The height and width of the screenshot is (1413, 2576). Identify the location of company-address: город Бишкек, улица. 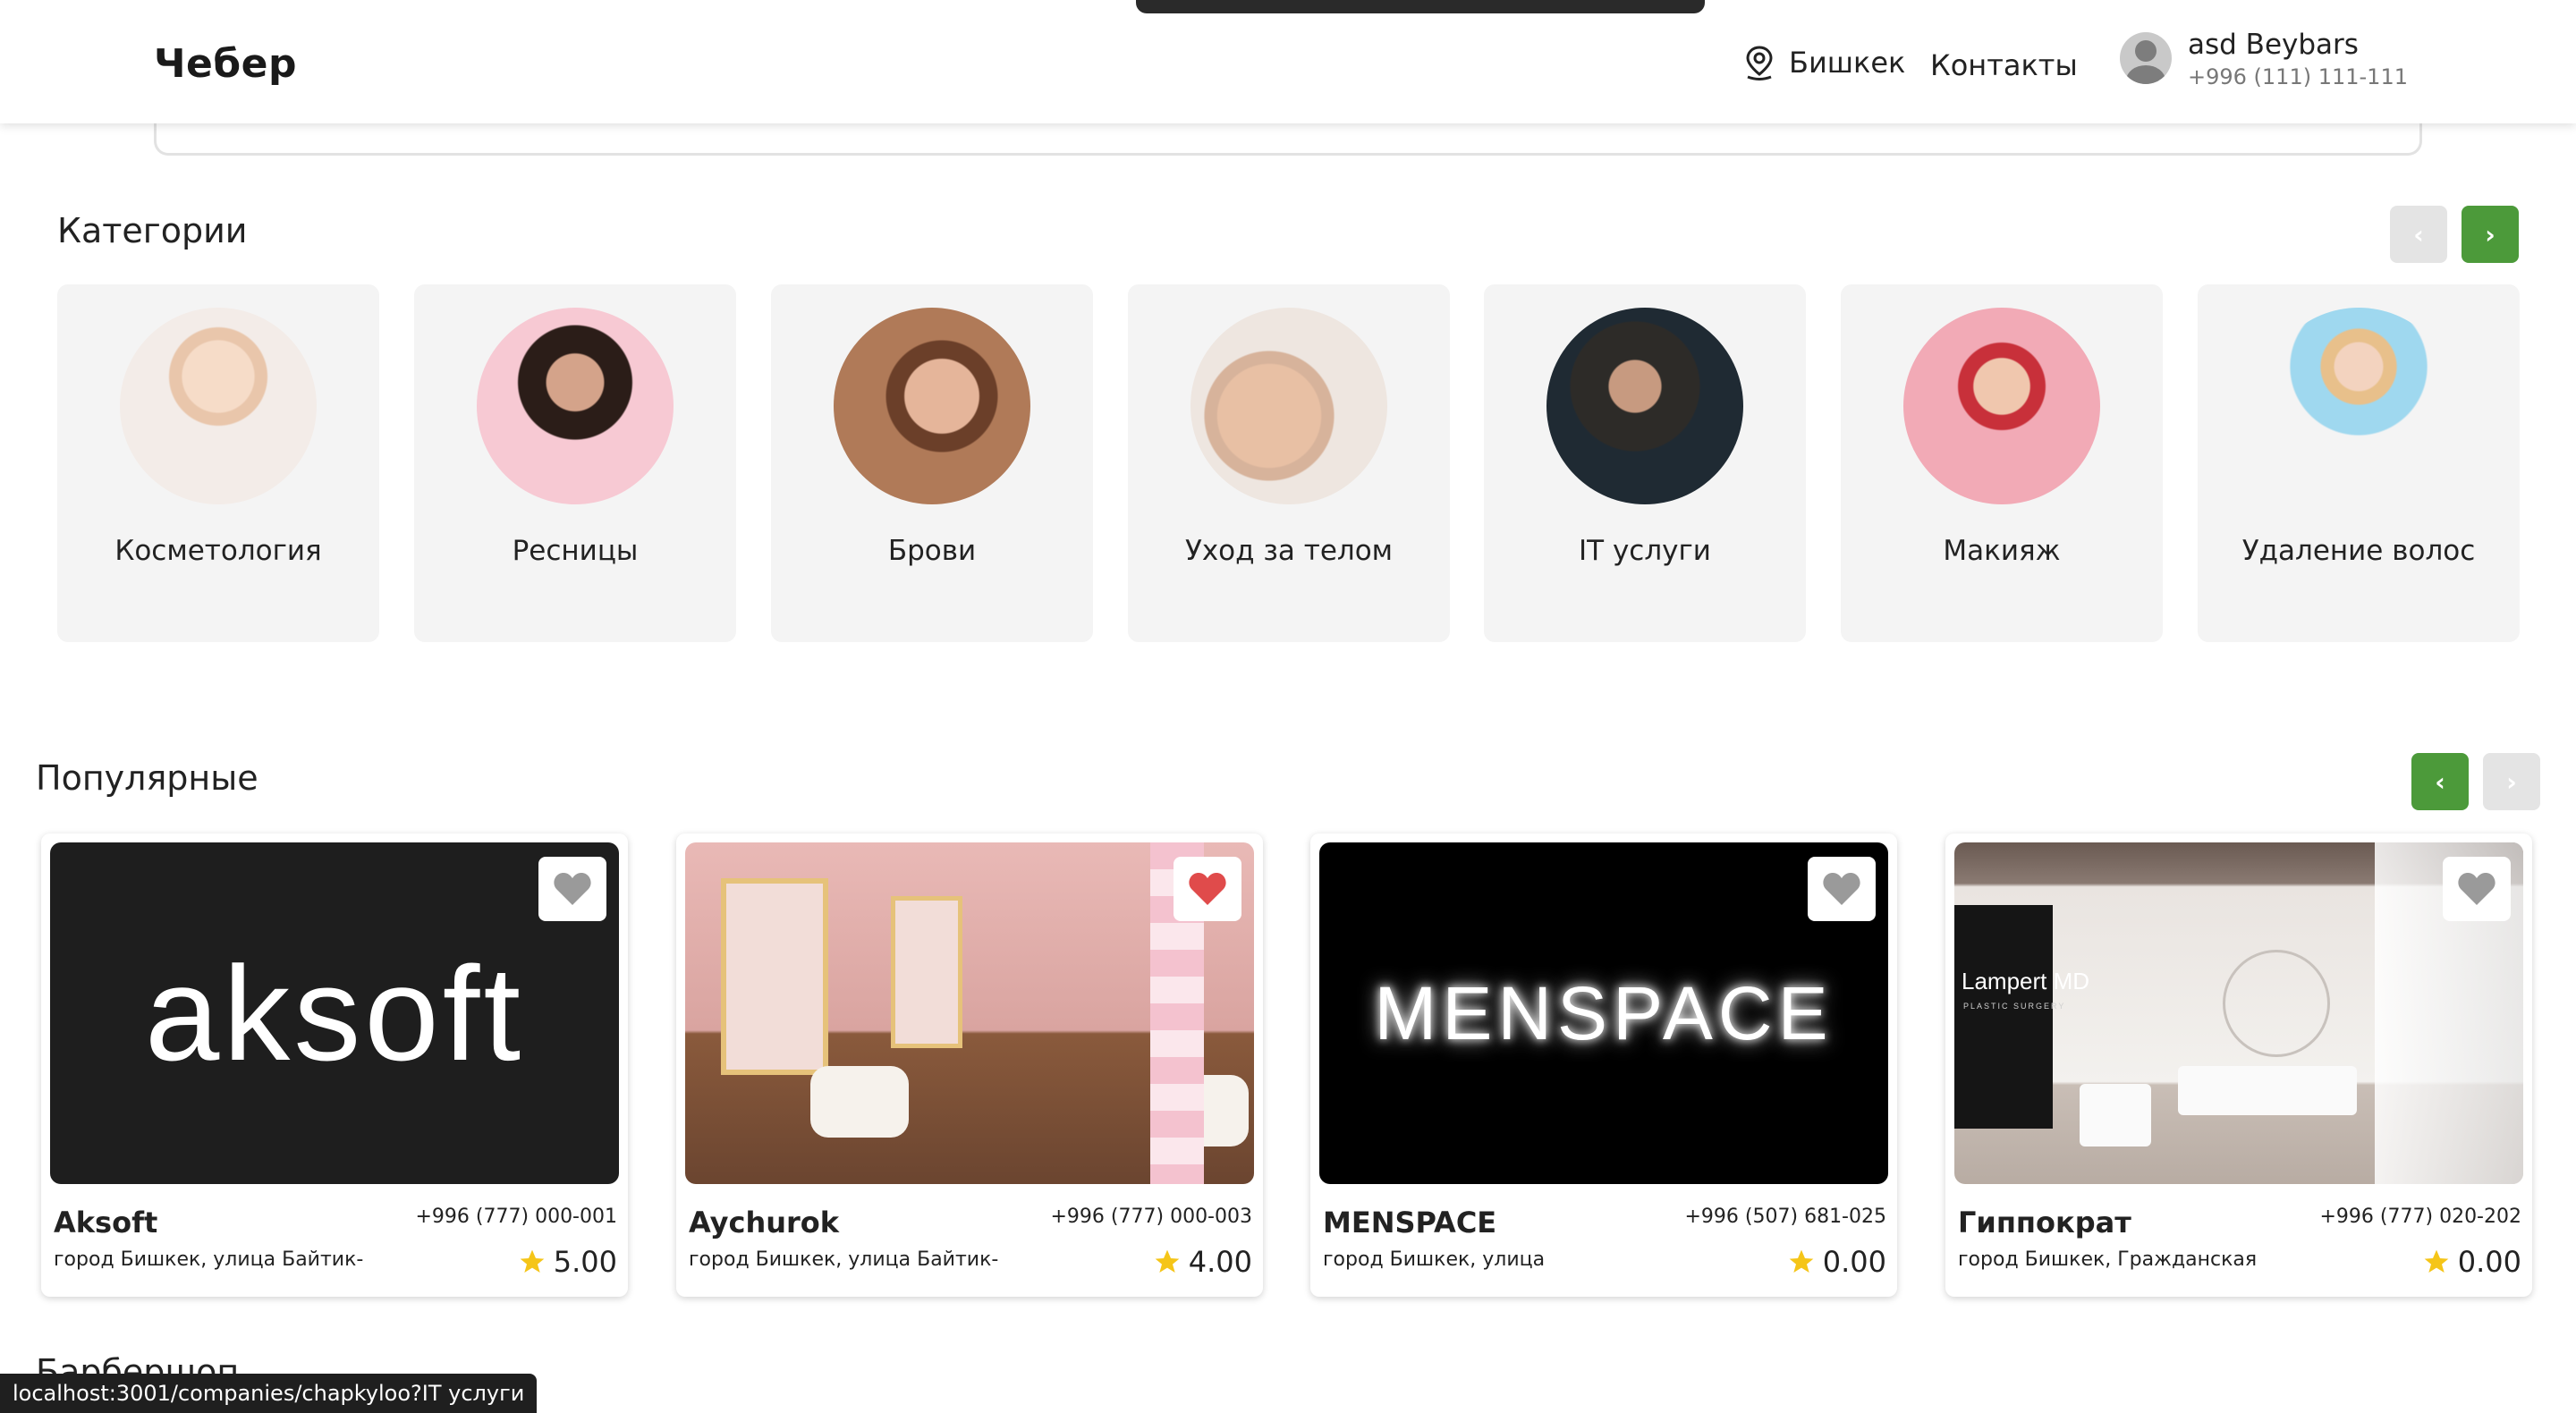
(1434, 1259).